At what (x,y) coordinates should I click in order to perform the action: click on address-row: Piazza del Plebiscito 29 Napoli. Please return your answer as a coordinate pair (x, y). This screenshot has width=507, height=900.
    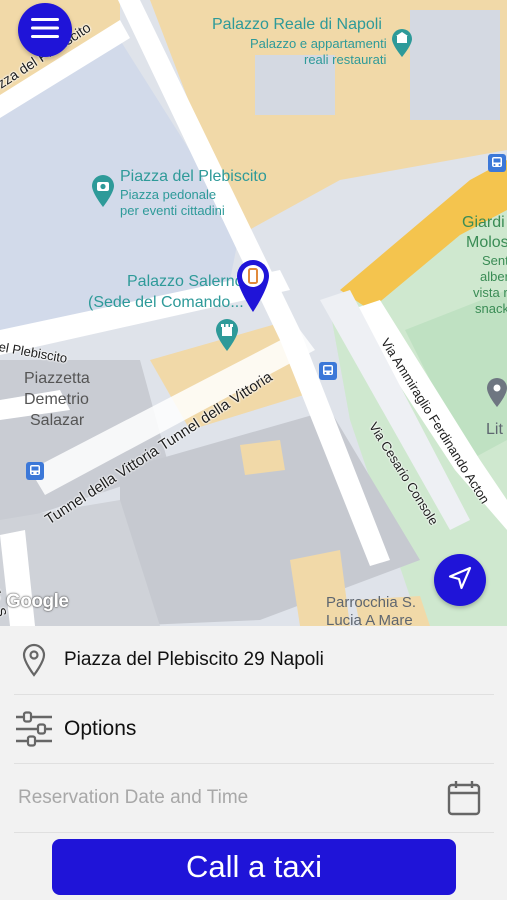
    Looking at the image, I should click on (254, 660).